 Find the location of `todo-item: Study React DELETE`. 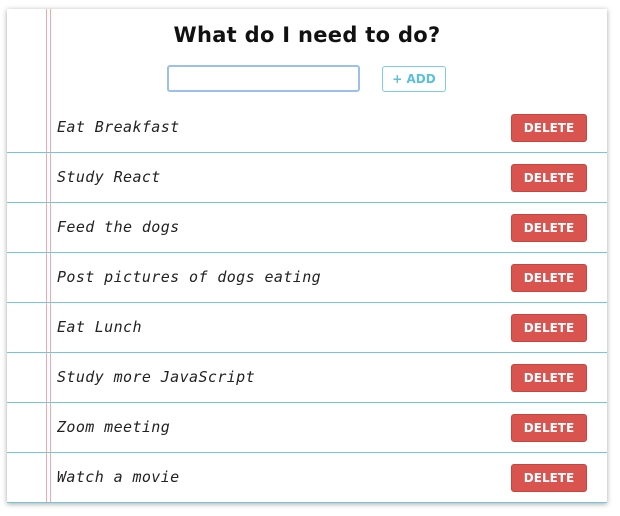

todo-item: Study React DELETE is located at coordinates (307, 178).